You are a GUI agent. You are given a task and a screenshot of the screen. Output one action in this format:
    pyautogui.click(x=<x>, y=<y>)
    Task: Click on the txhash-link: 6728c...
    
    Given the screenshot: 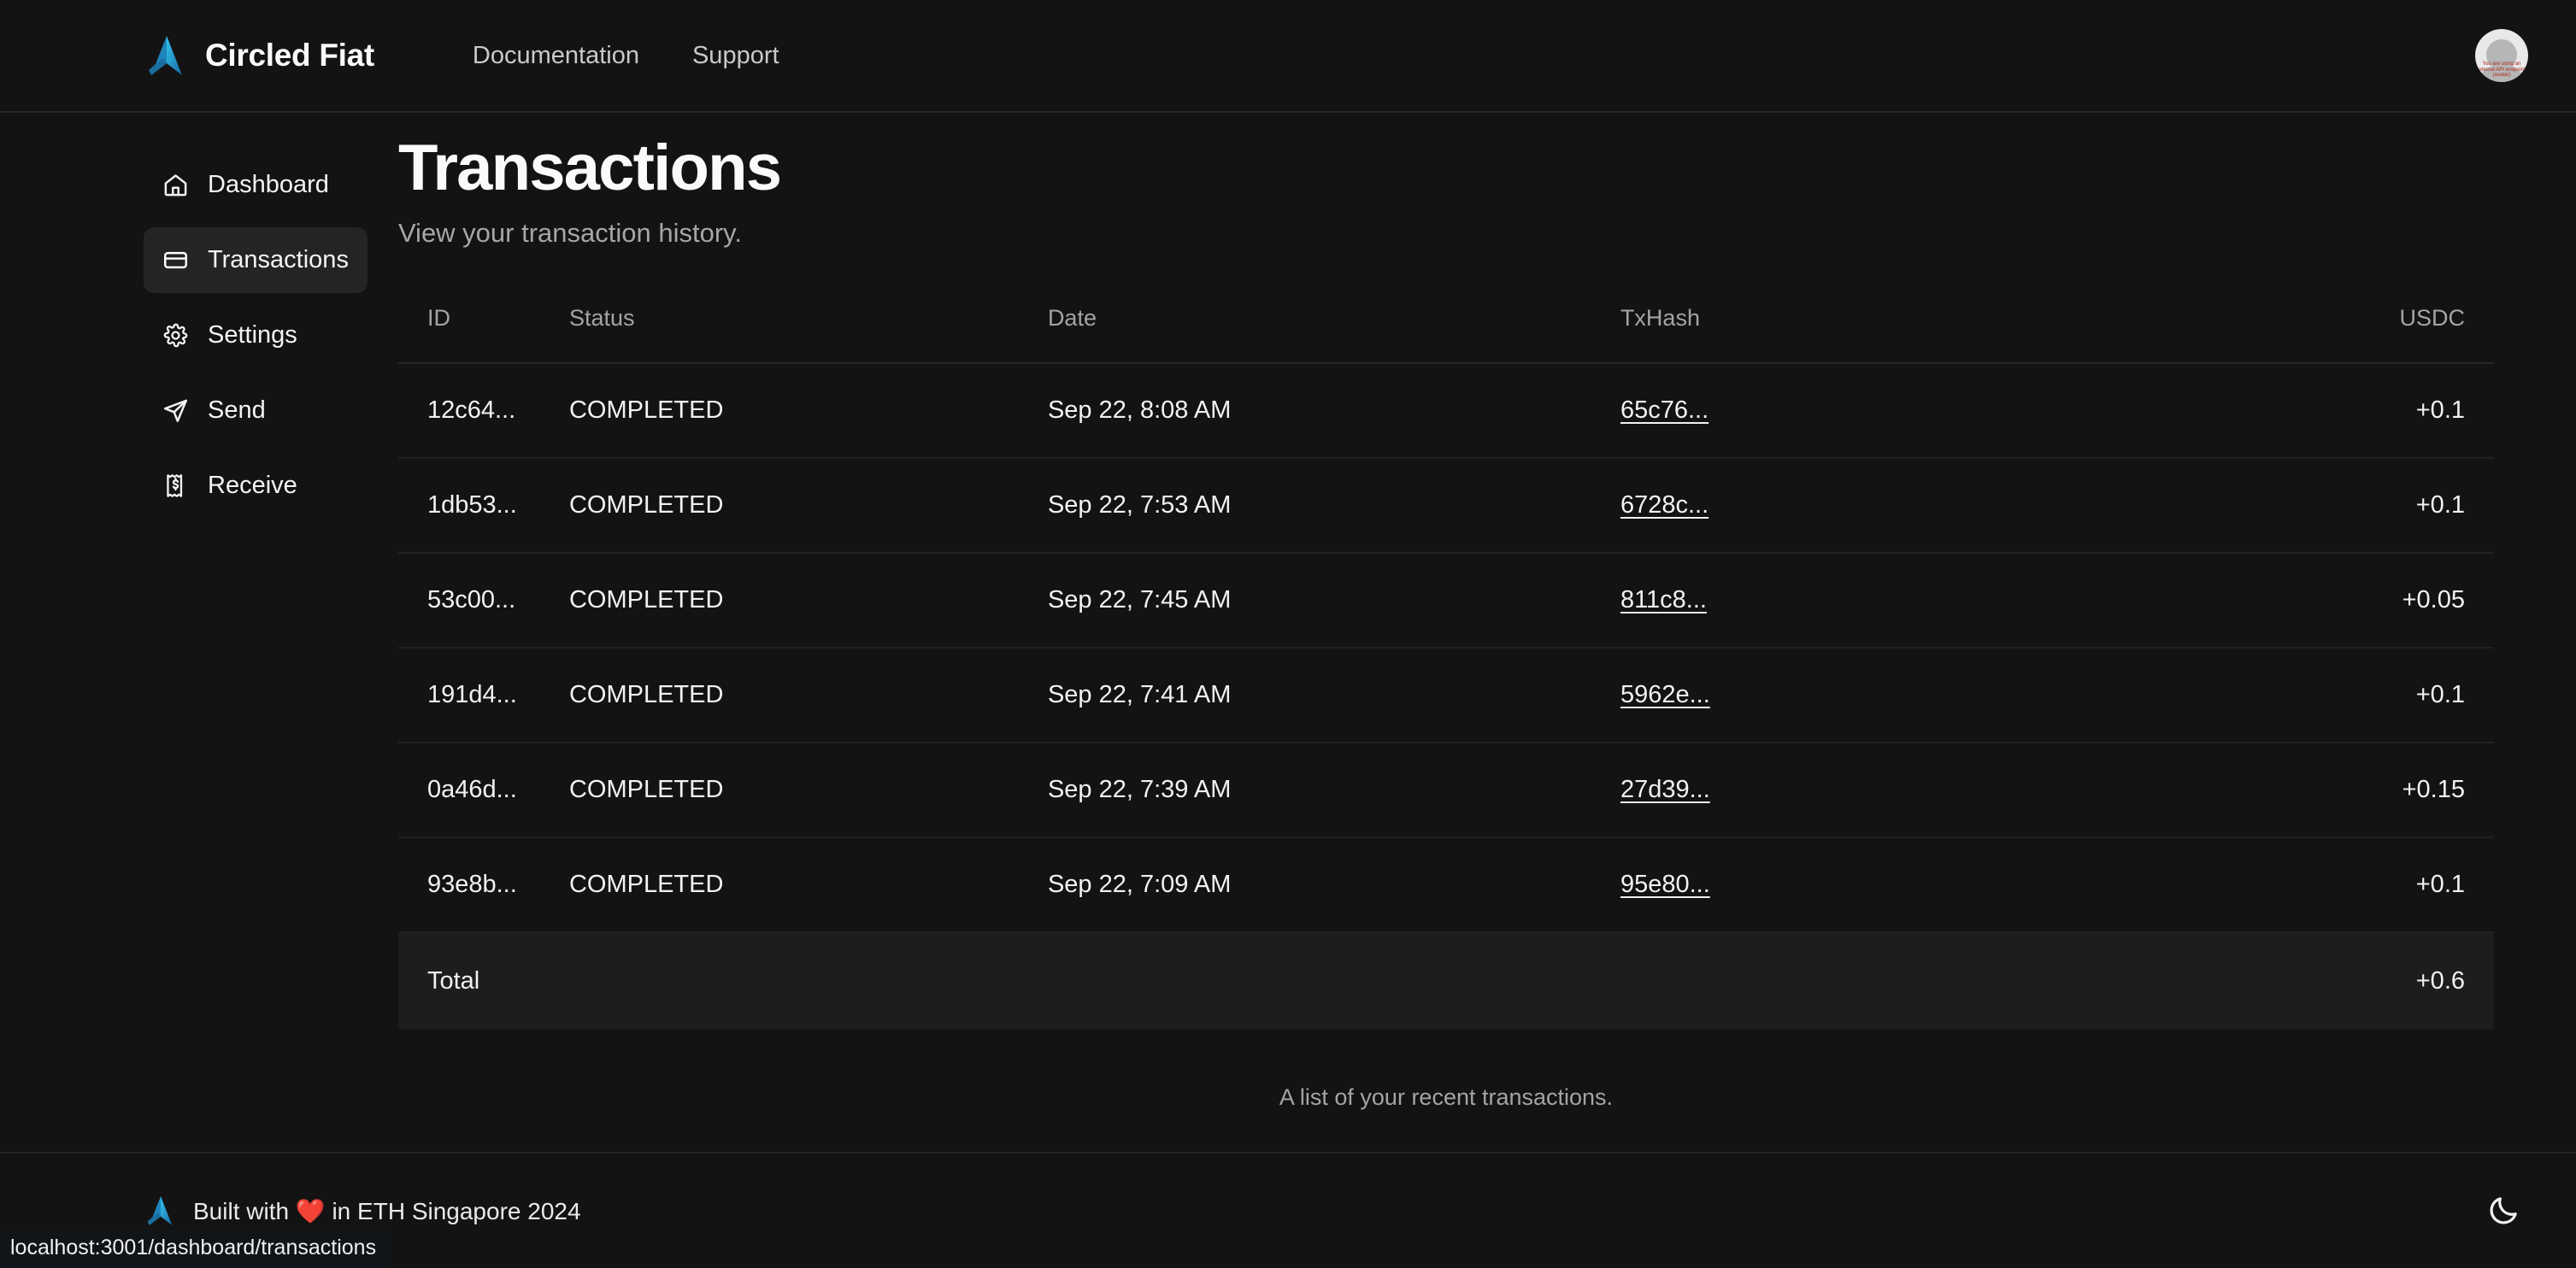 What is the action you would take?
    pyautogui.click(x=1664, y=505)
    